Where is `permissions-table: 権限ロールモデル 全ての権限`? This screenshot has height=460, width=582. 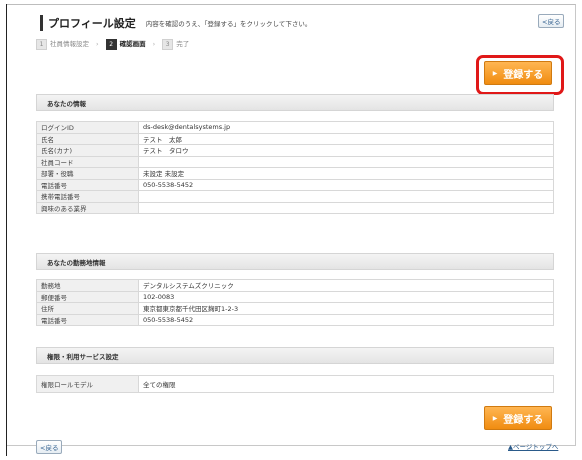 permissions-table: 権限ロールモデル 全ての権限 is located at coordinates (295, 384).